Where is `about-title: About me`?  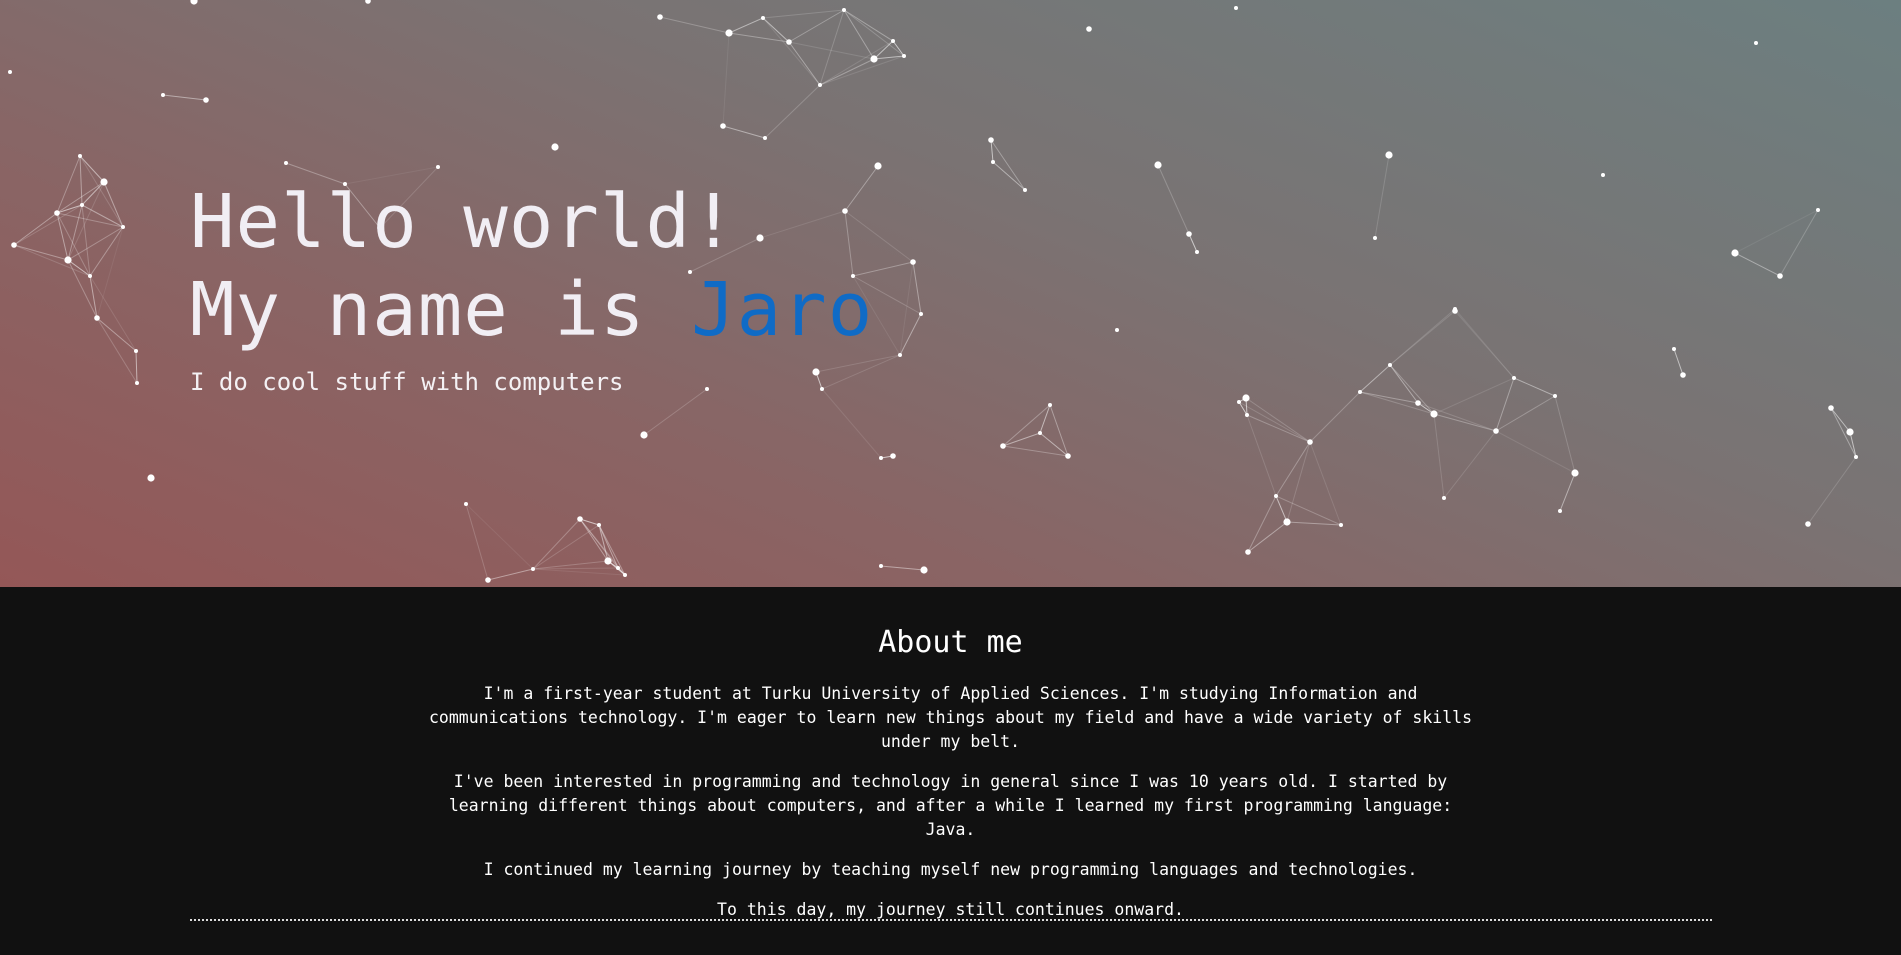 about-title: About me is located at coordinates (950, 642).